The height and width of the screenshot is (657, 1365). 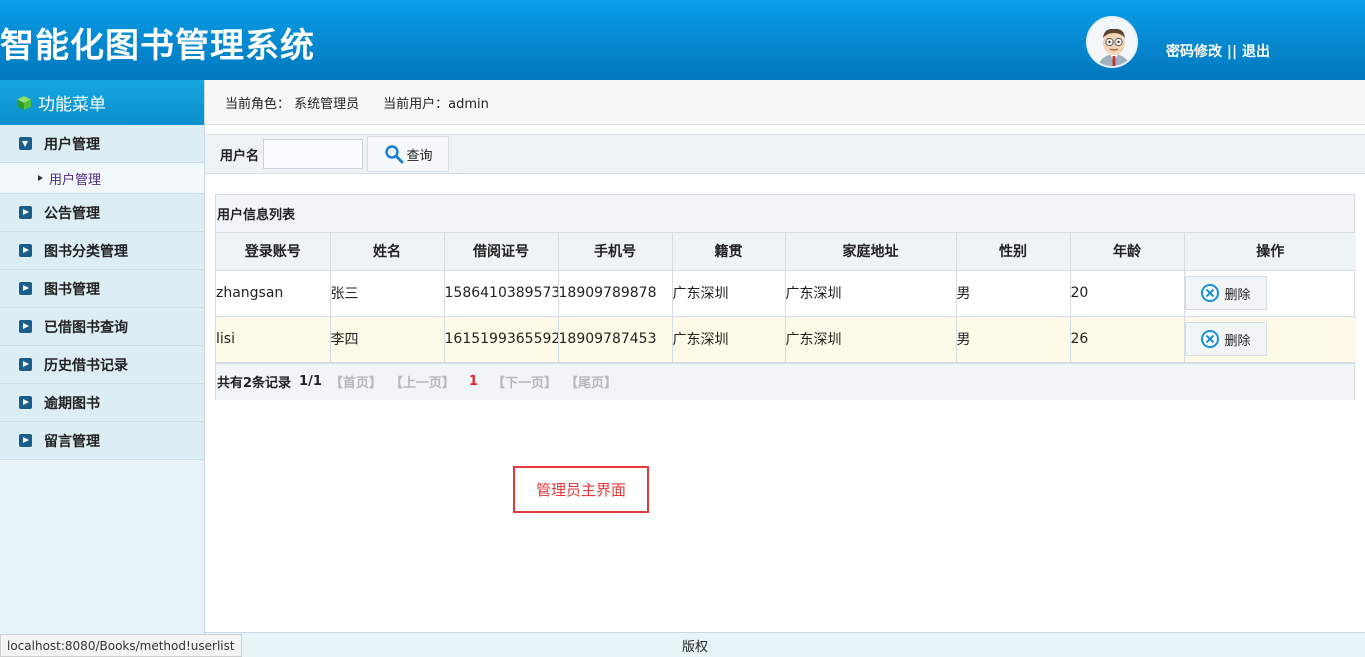 What do you see at coordinates (157, 46) in the screenshot?
I see `app-title: 智能化图书管理系统` at bounding box center [157, 46].